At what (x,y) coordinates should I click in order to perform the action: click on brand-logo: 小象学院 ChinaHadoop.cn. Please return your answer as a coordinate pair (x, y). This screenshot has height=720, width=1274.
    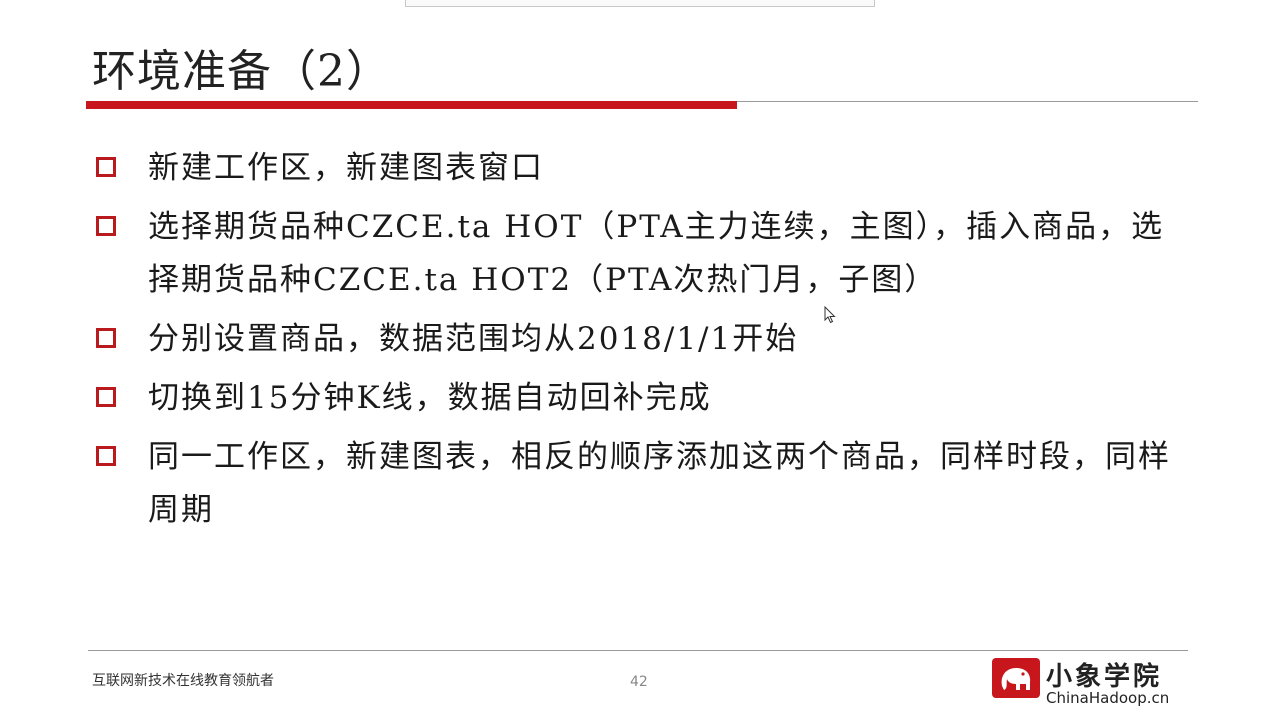
    Looking at the image, I should click on (1092, 686).